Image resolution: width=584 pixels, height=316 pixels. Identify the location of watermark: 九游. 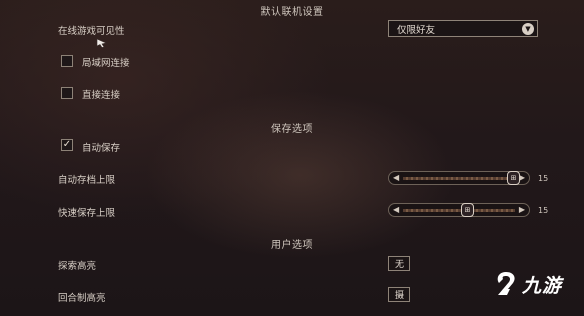
(527, 284).